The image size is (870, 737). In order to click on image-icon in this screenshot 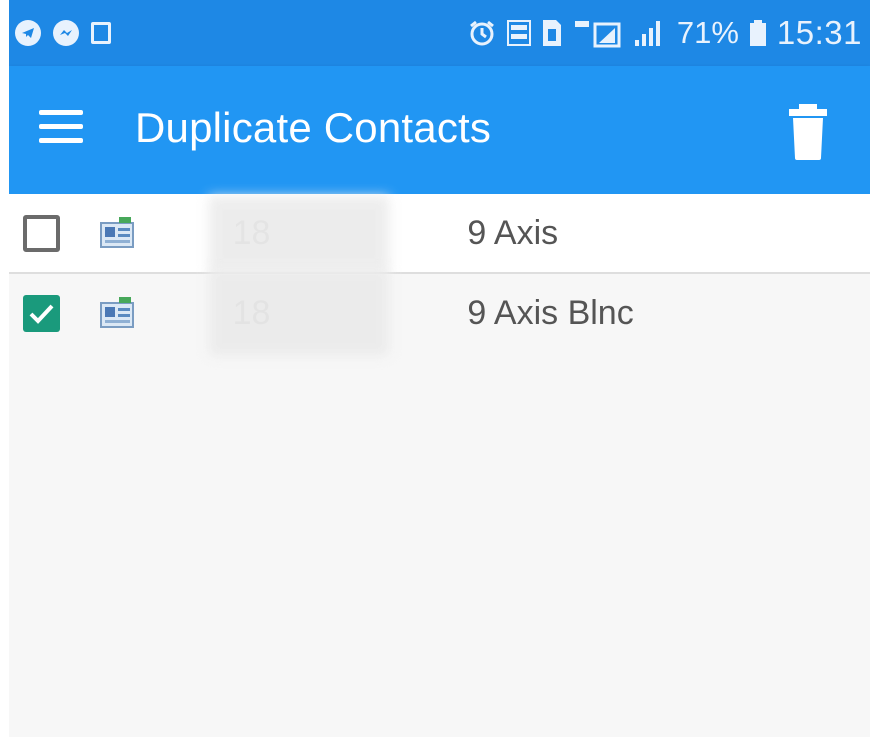, I will do `click(101, 33)`.